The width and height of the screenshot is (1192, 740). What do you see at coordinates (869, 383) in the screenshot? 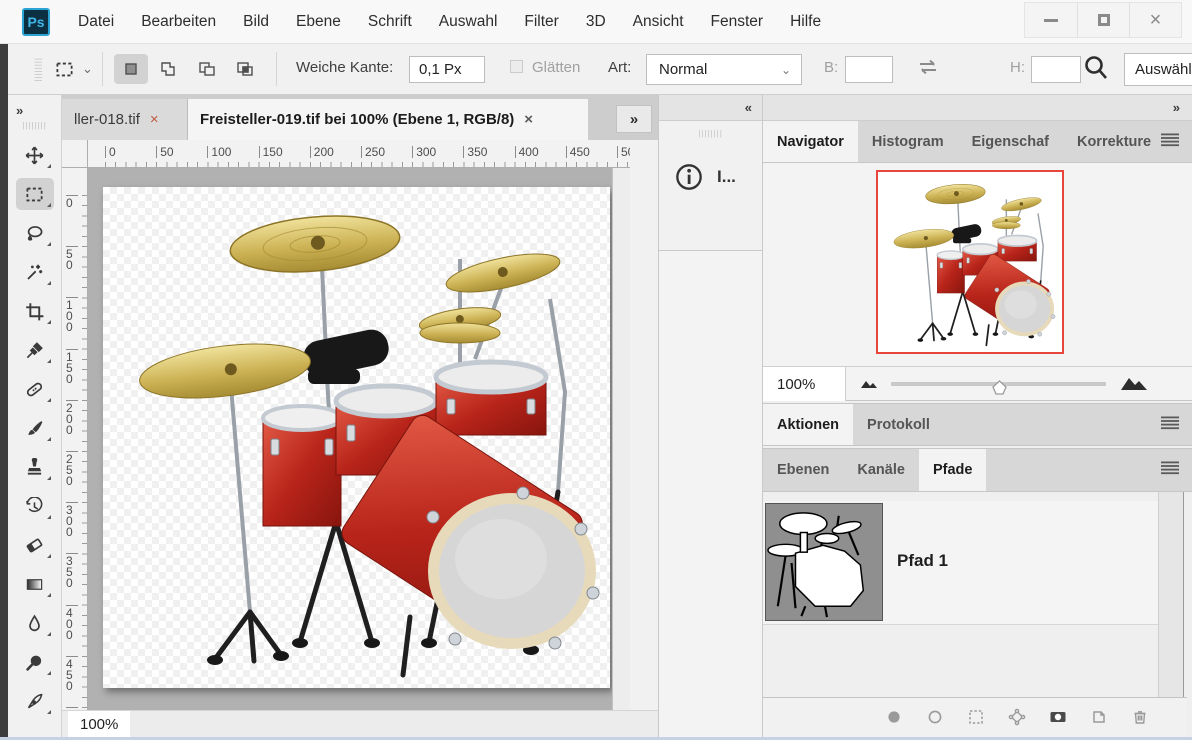
I see `zoom-out-icon` at bounding box center [869, 383].